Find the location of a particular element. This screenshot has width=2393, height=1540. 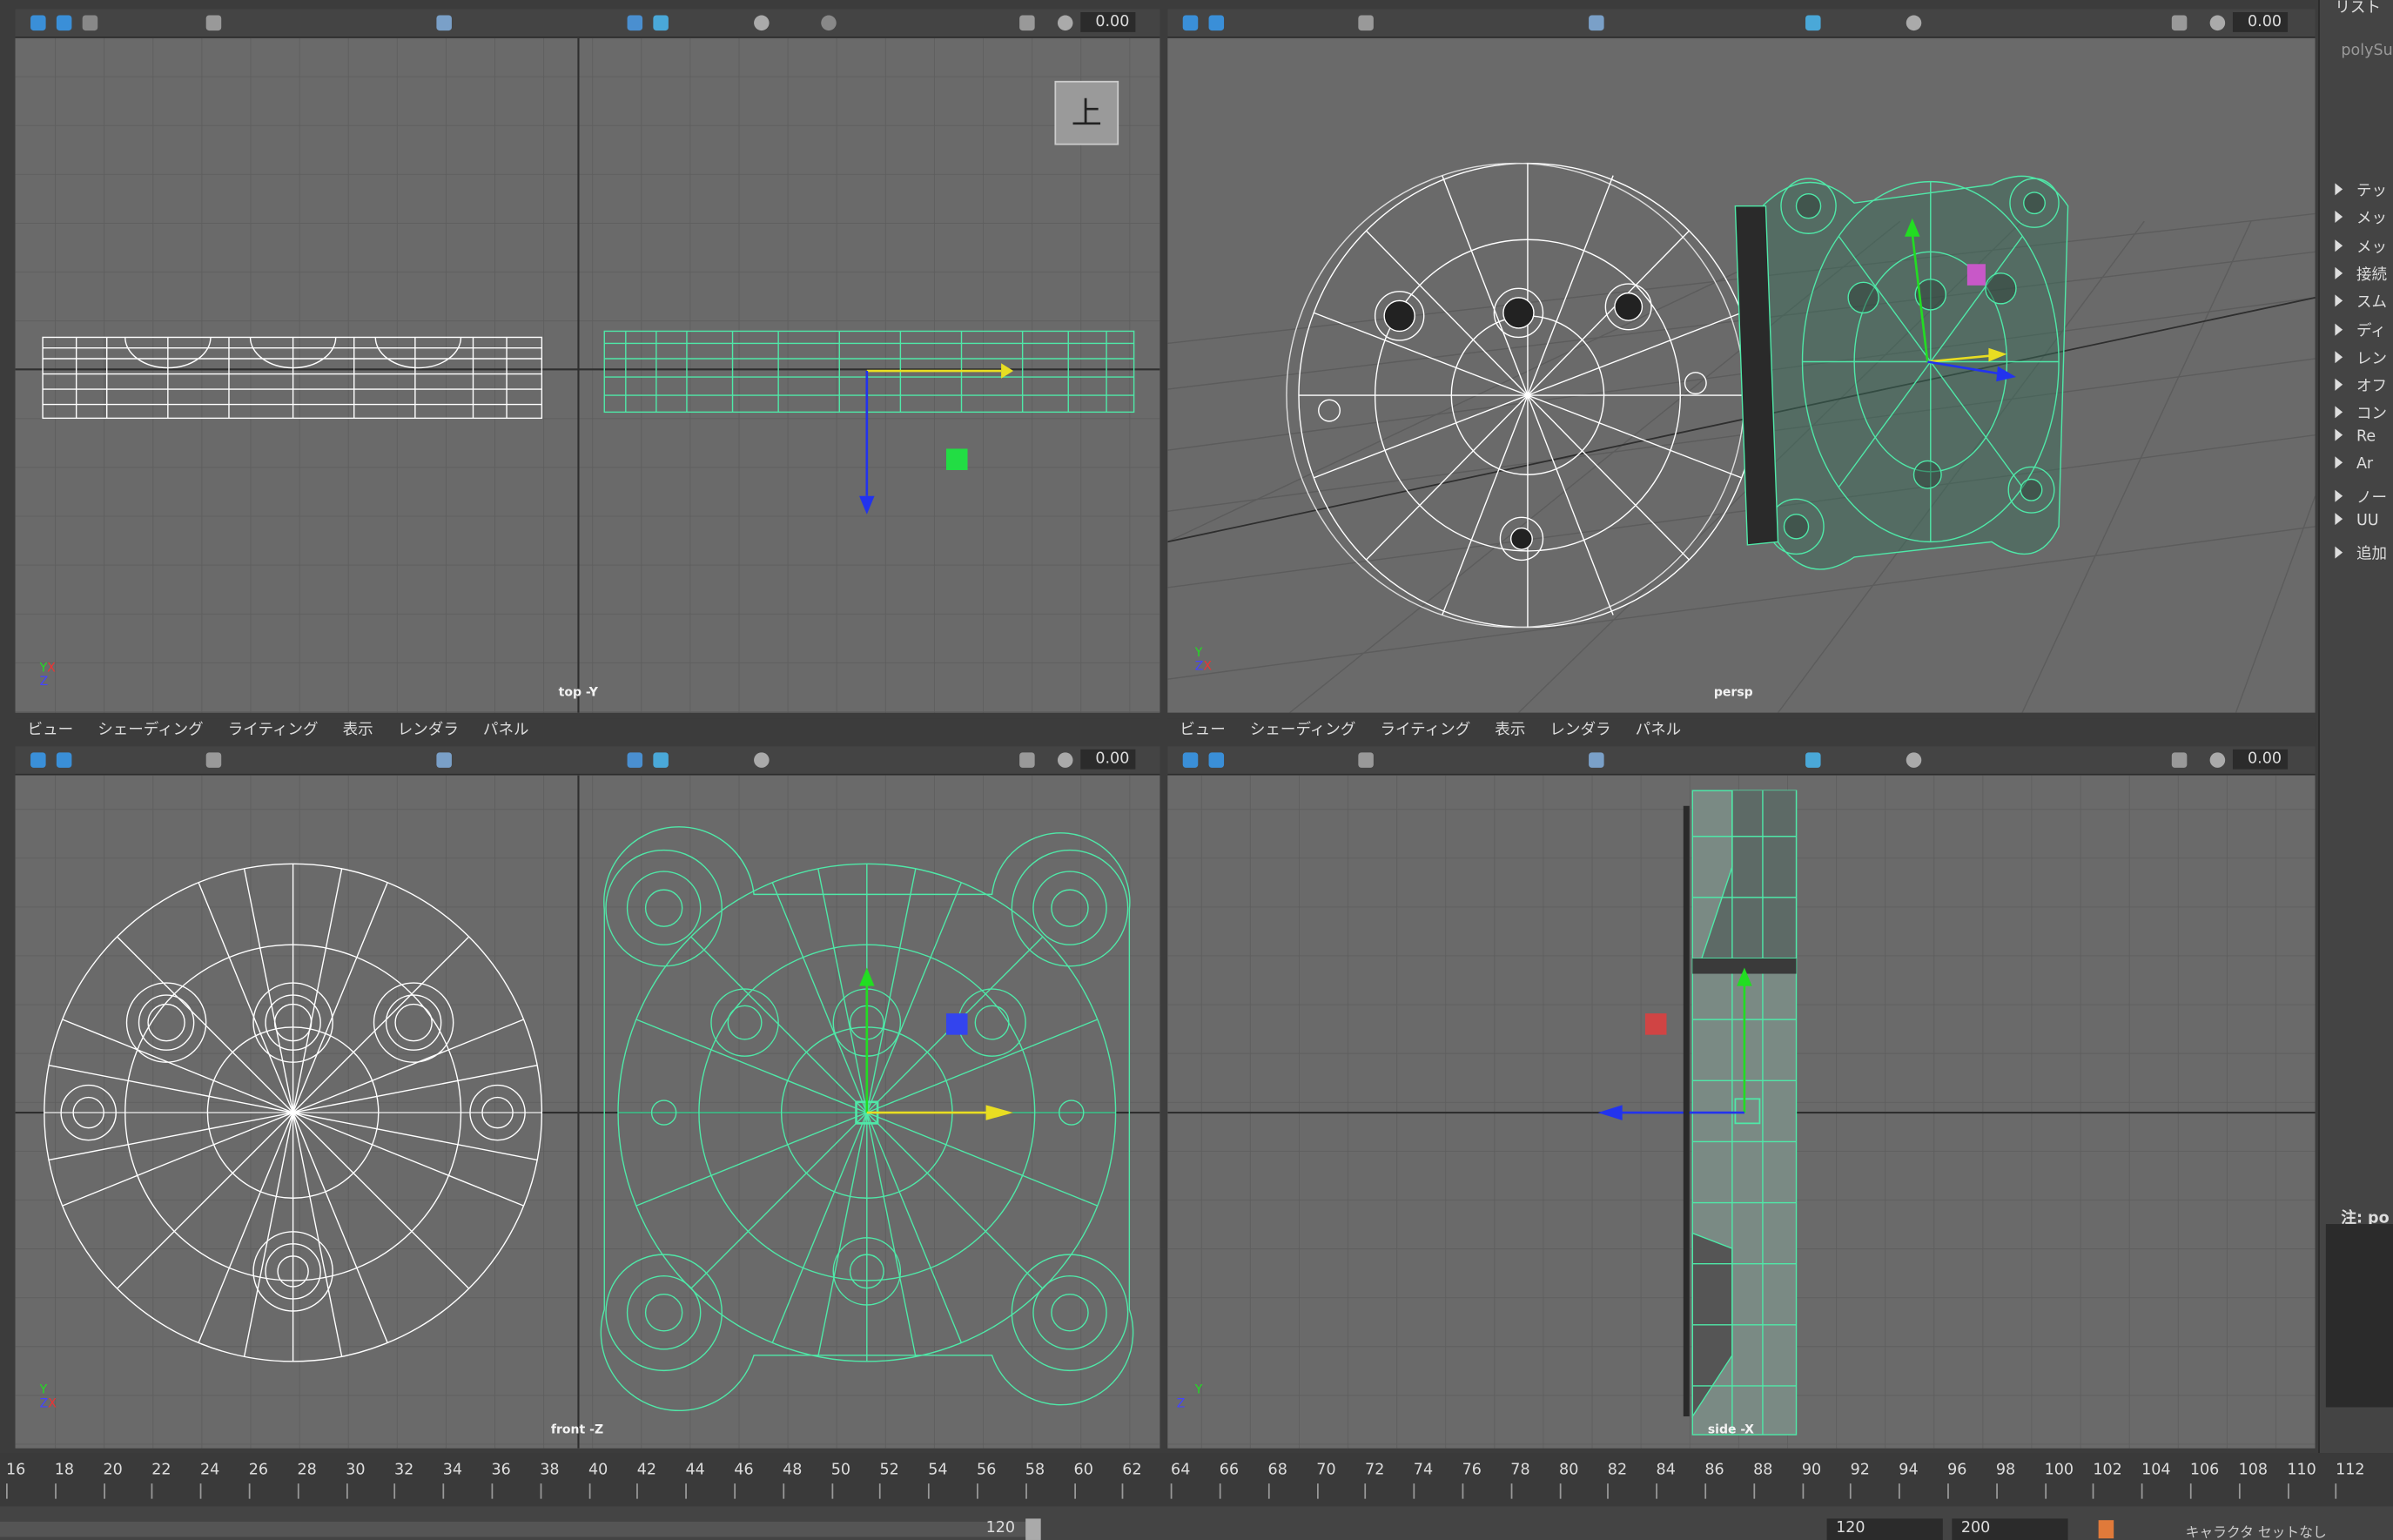

range-handle is located at coordinates (1033, 1529).